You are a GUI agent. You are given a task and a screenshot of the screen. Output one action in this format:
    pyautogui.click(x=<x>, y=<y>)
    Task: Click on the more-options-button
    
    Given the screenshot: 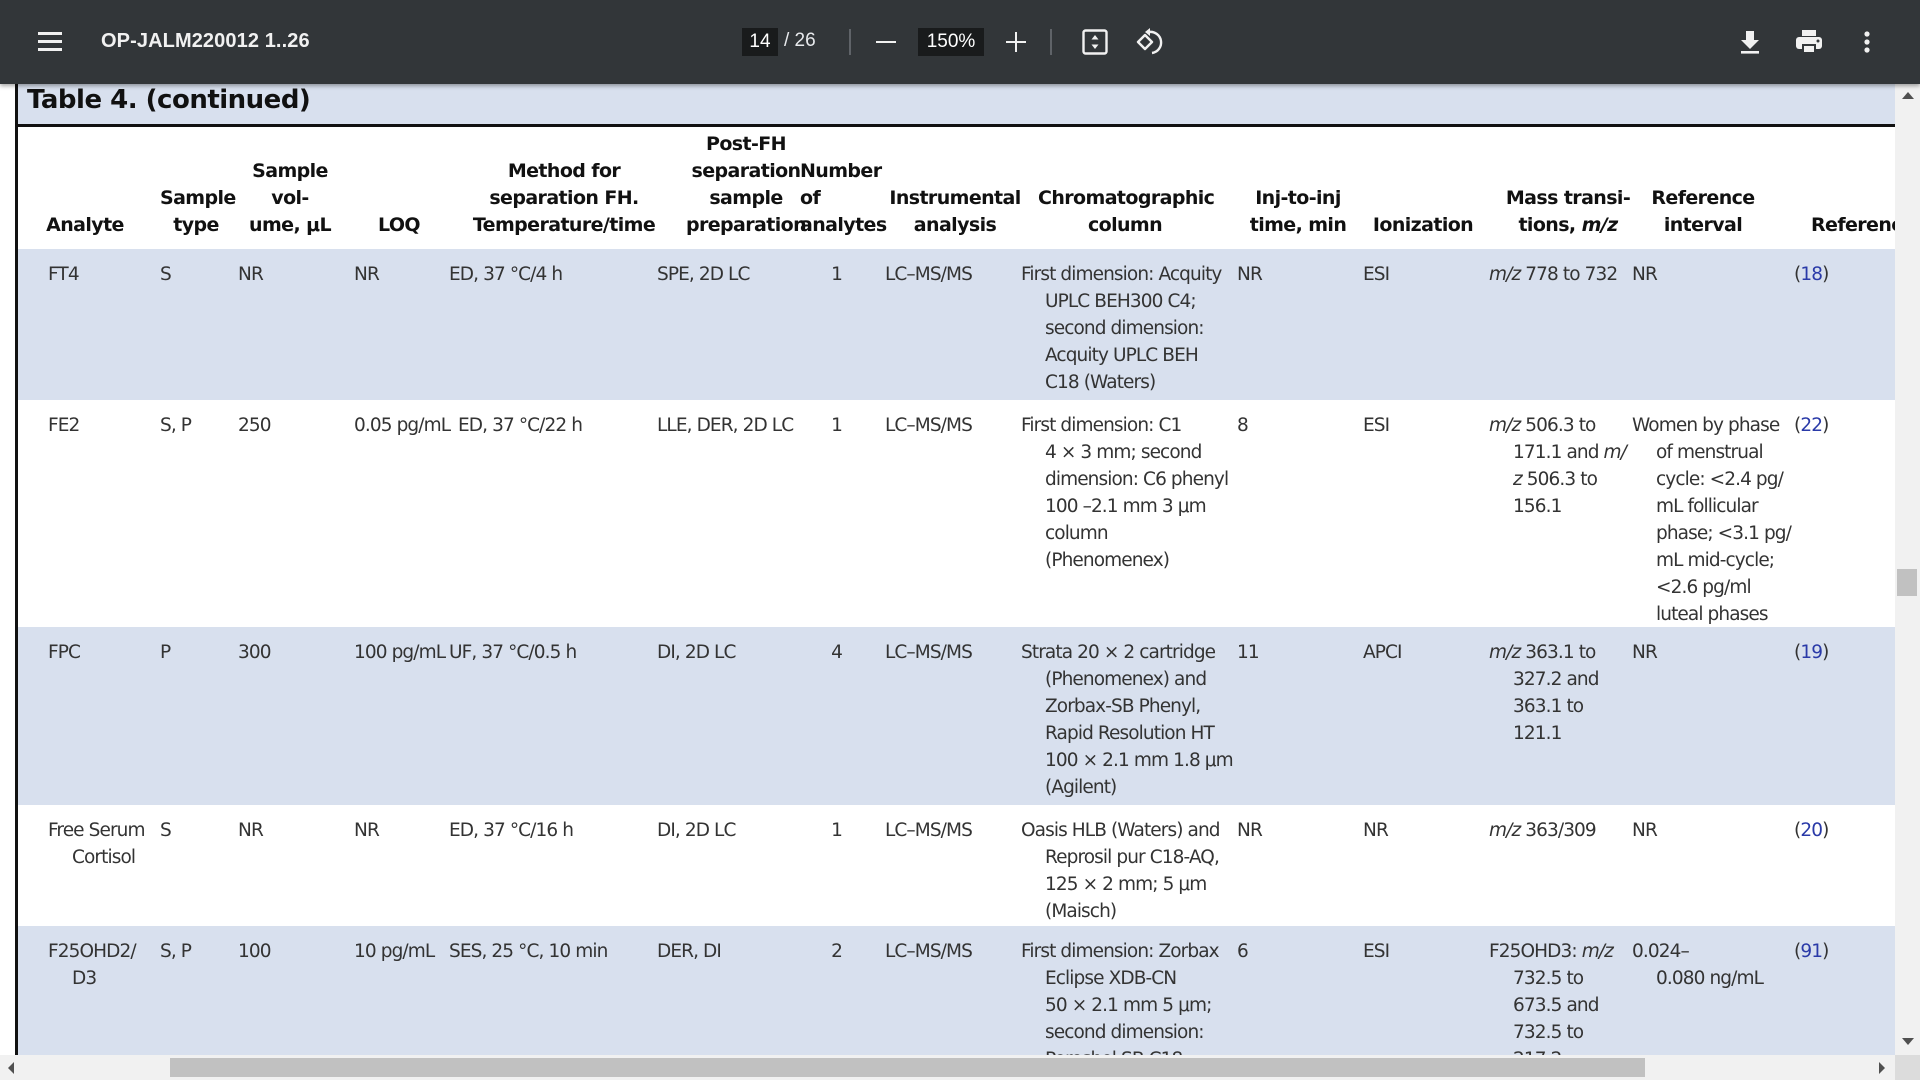 What is the action you would take?
    pyautogui.click(x=1867, y=42)
    